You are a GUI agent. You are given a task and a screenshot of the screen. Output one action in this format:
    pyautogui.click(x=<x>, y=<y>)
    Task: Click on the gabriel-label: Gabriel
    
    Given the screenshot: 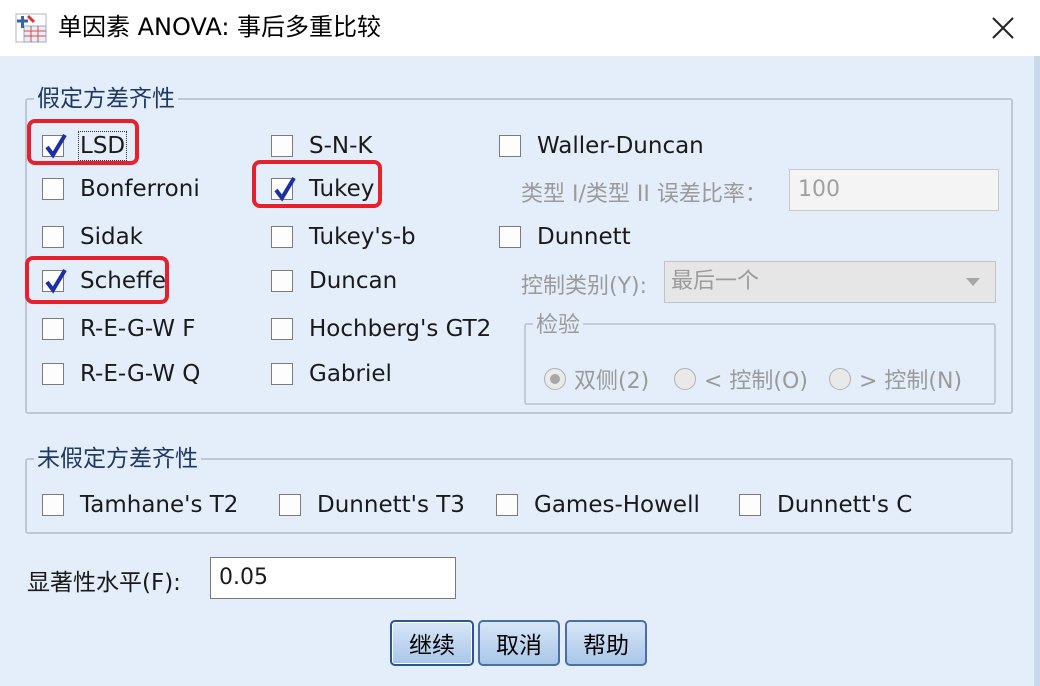 What is the action you would take?
    pyautogui.click(x=350, y=374)
    